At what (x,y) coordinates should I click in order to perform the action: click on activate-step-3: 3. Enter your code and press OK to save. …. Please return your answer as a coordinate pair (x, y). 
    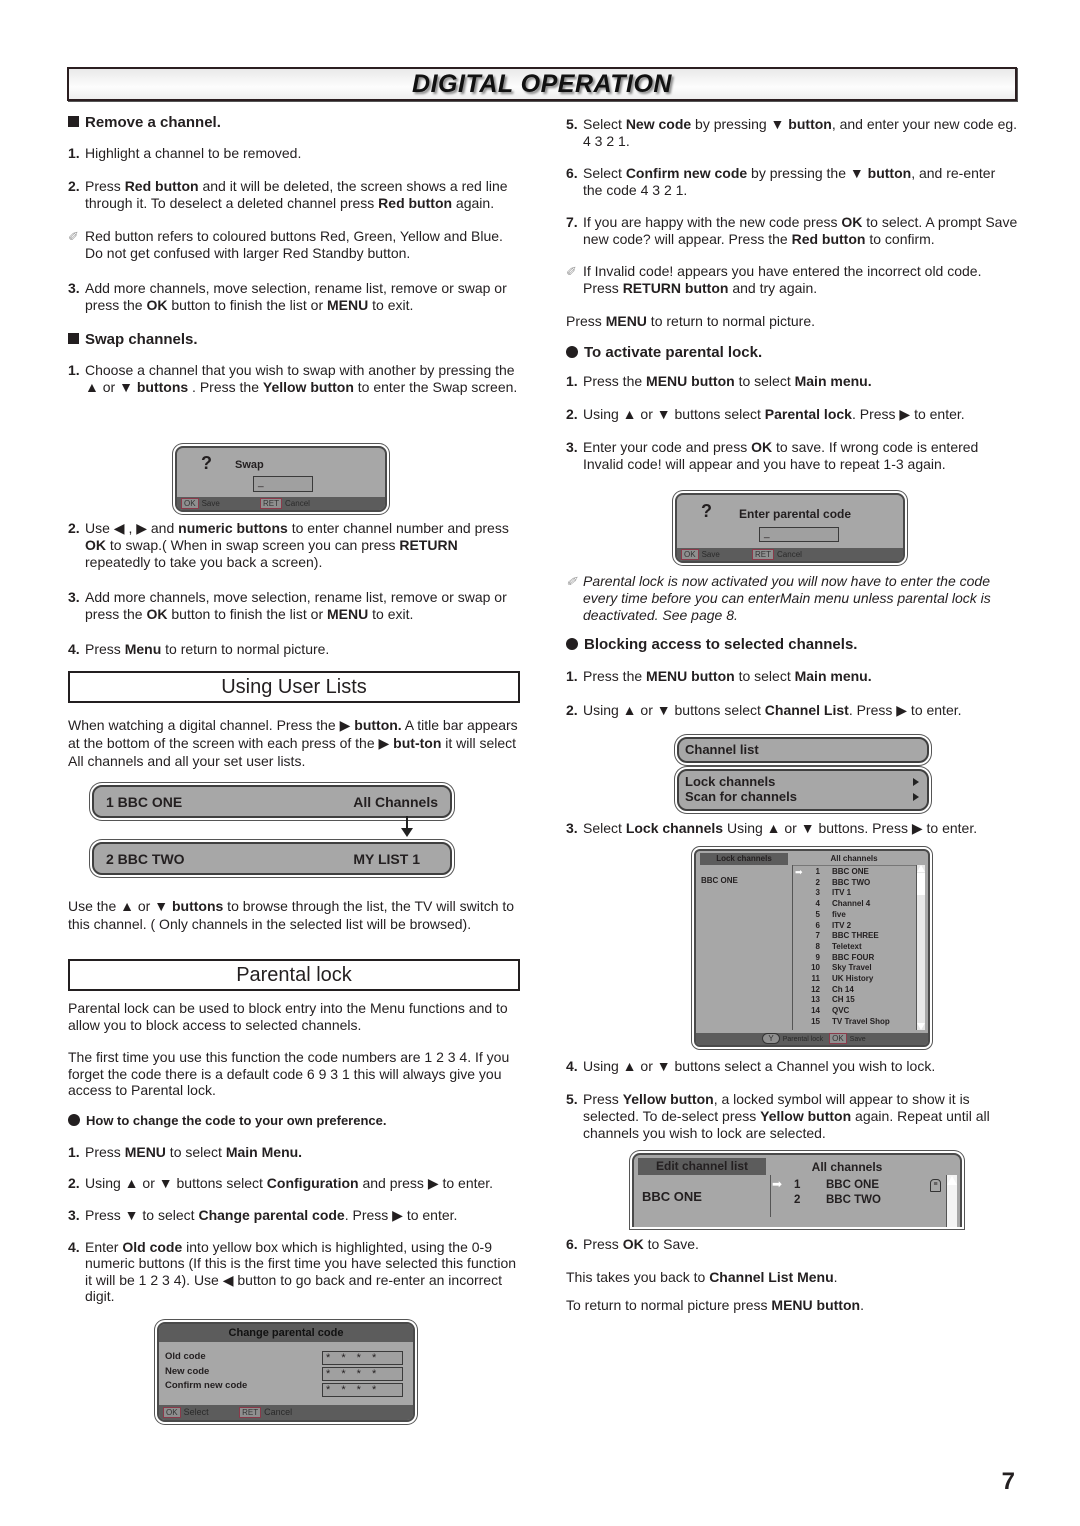
    Looking at the image, I should click on (772, 455).